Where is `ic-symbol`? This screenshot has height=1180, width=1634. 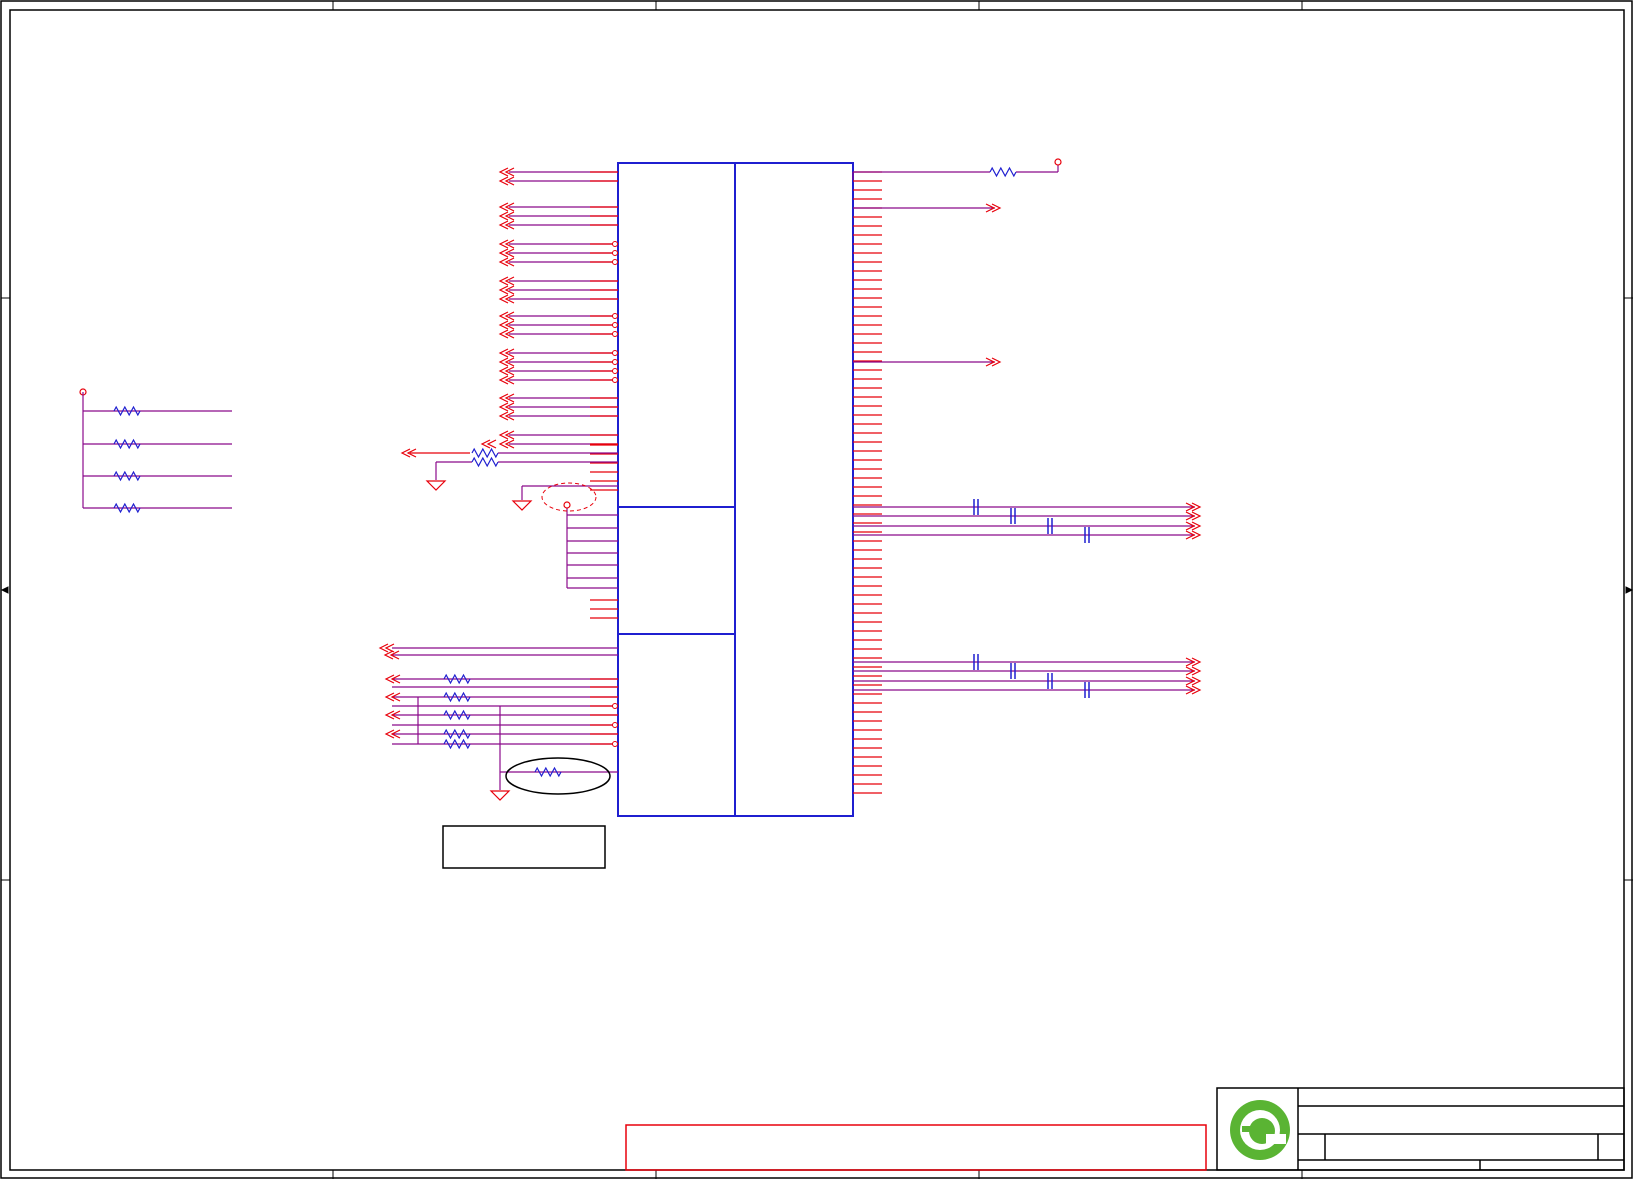
ic-symbol is located at coordinates (735, 489).